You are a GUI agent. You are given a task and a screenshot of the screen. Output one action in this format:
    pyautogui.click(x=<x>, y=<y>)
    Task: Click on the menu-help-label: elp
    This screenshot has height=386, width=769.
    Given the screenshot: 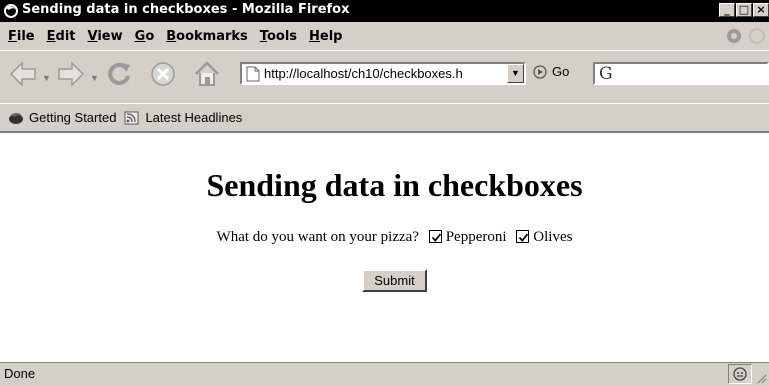 What is the action you would take?
    pyautogui.click(x=331, y=36)
    